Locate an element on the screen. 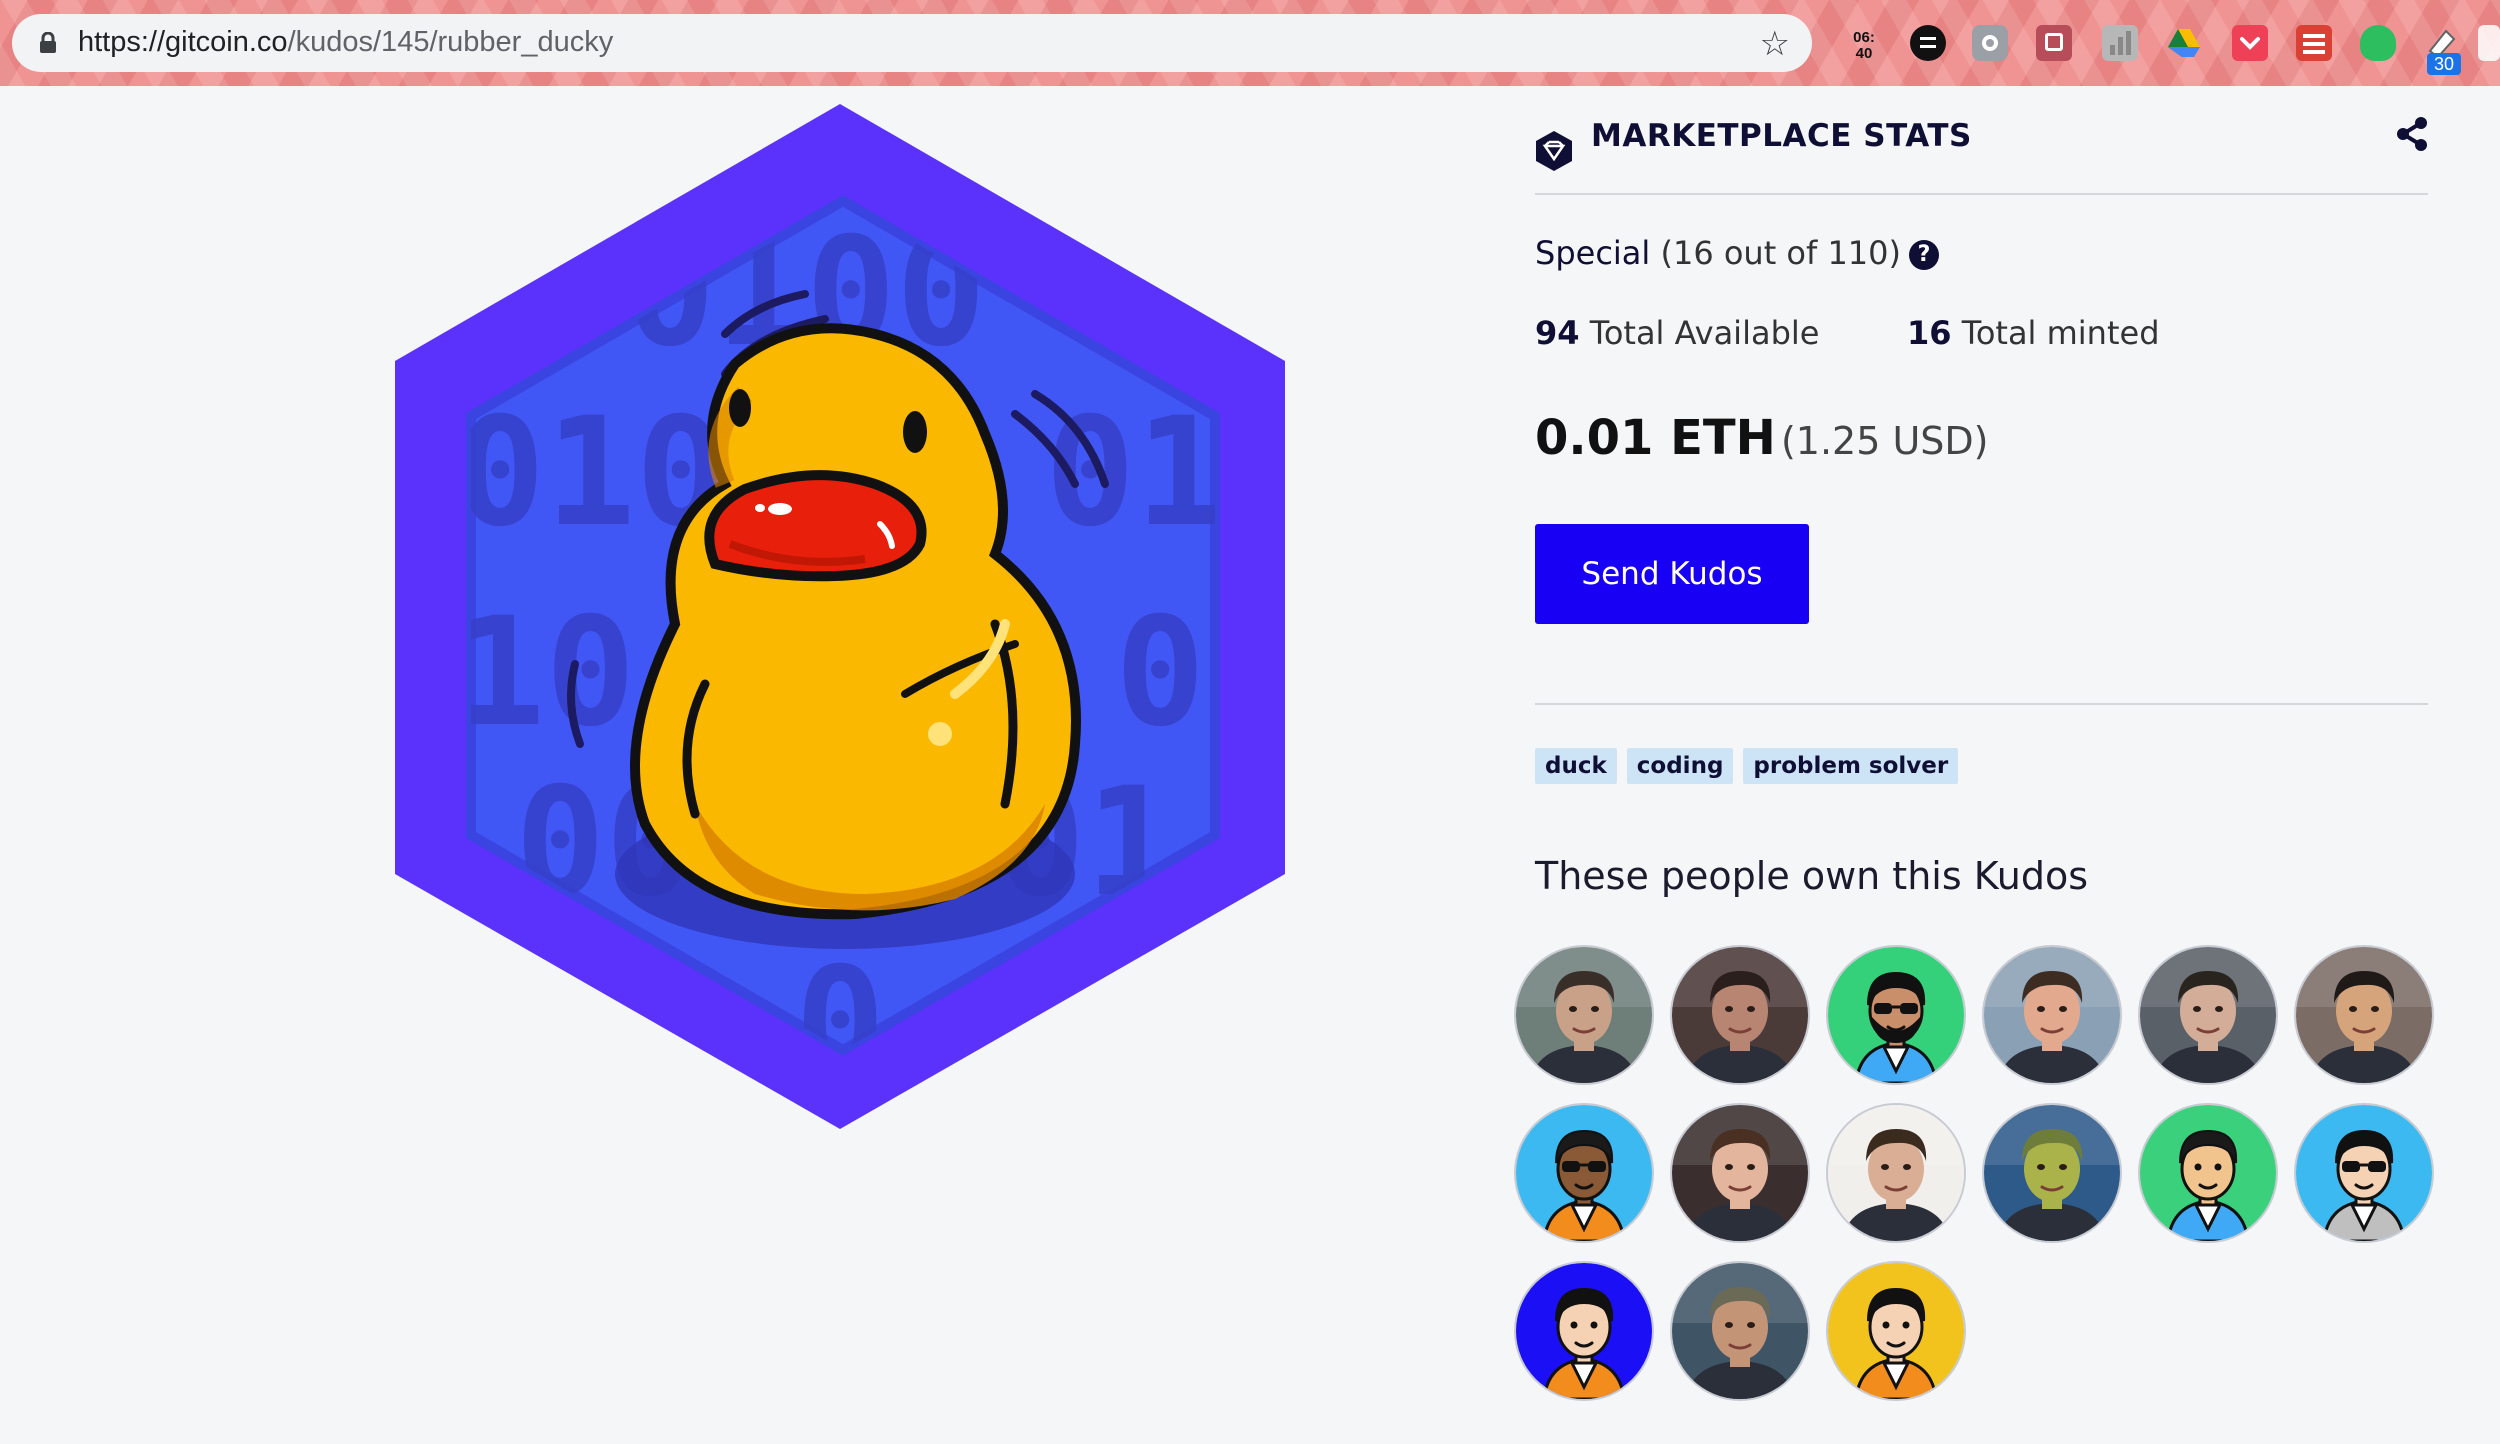  todoist-icon is located at coordinates (2314, 43).